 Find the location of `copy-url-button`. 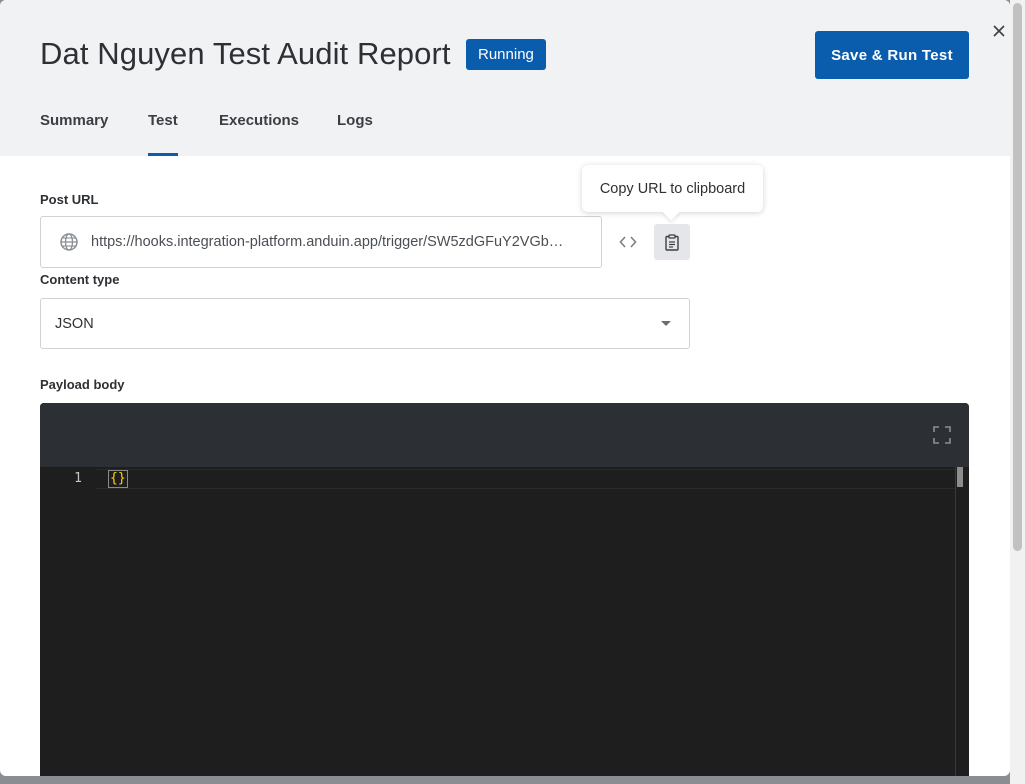

copy-url-button is located at coordinates (672, 242).